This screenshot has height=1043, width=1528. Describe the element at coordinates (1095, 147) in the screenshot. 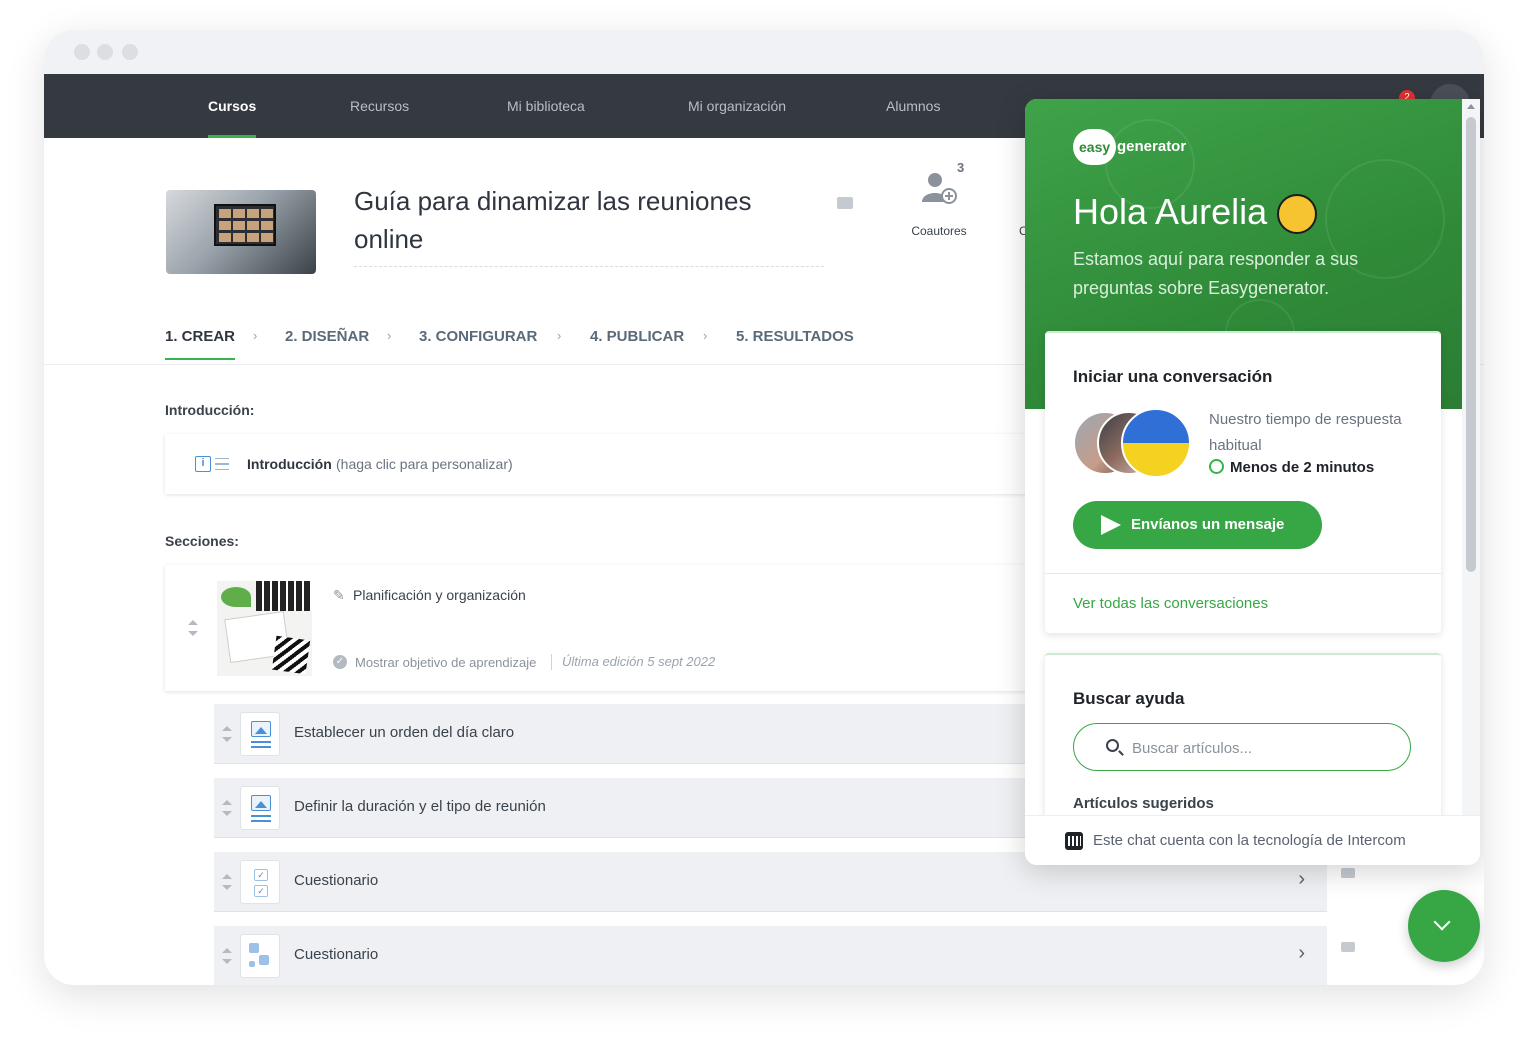

I see `easygenerator-logo: easy` at that location.